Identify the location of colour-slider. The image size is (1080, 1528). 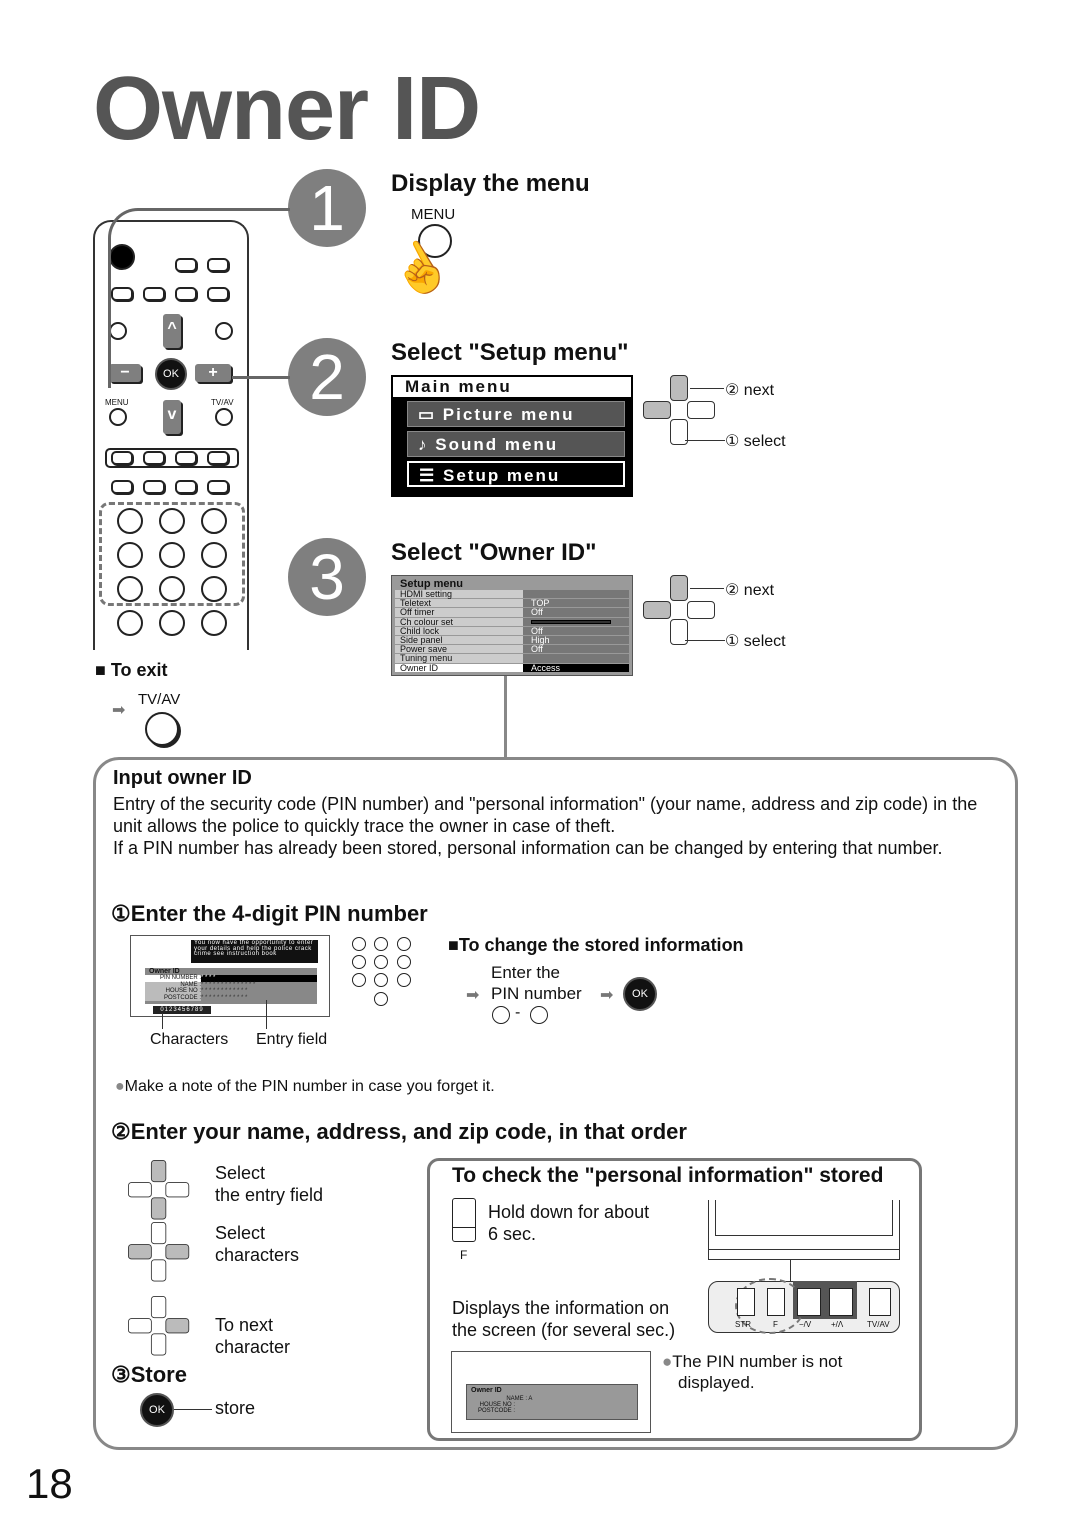
(571, 622).